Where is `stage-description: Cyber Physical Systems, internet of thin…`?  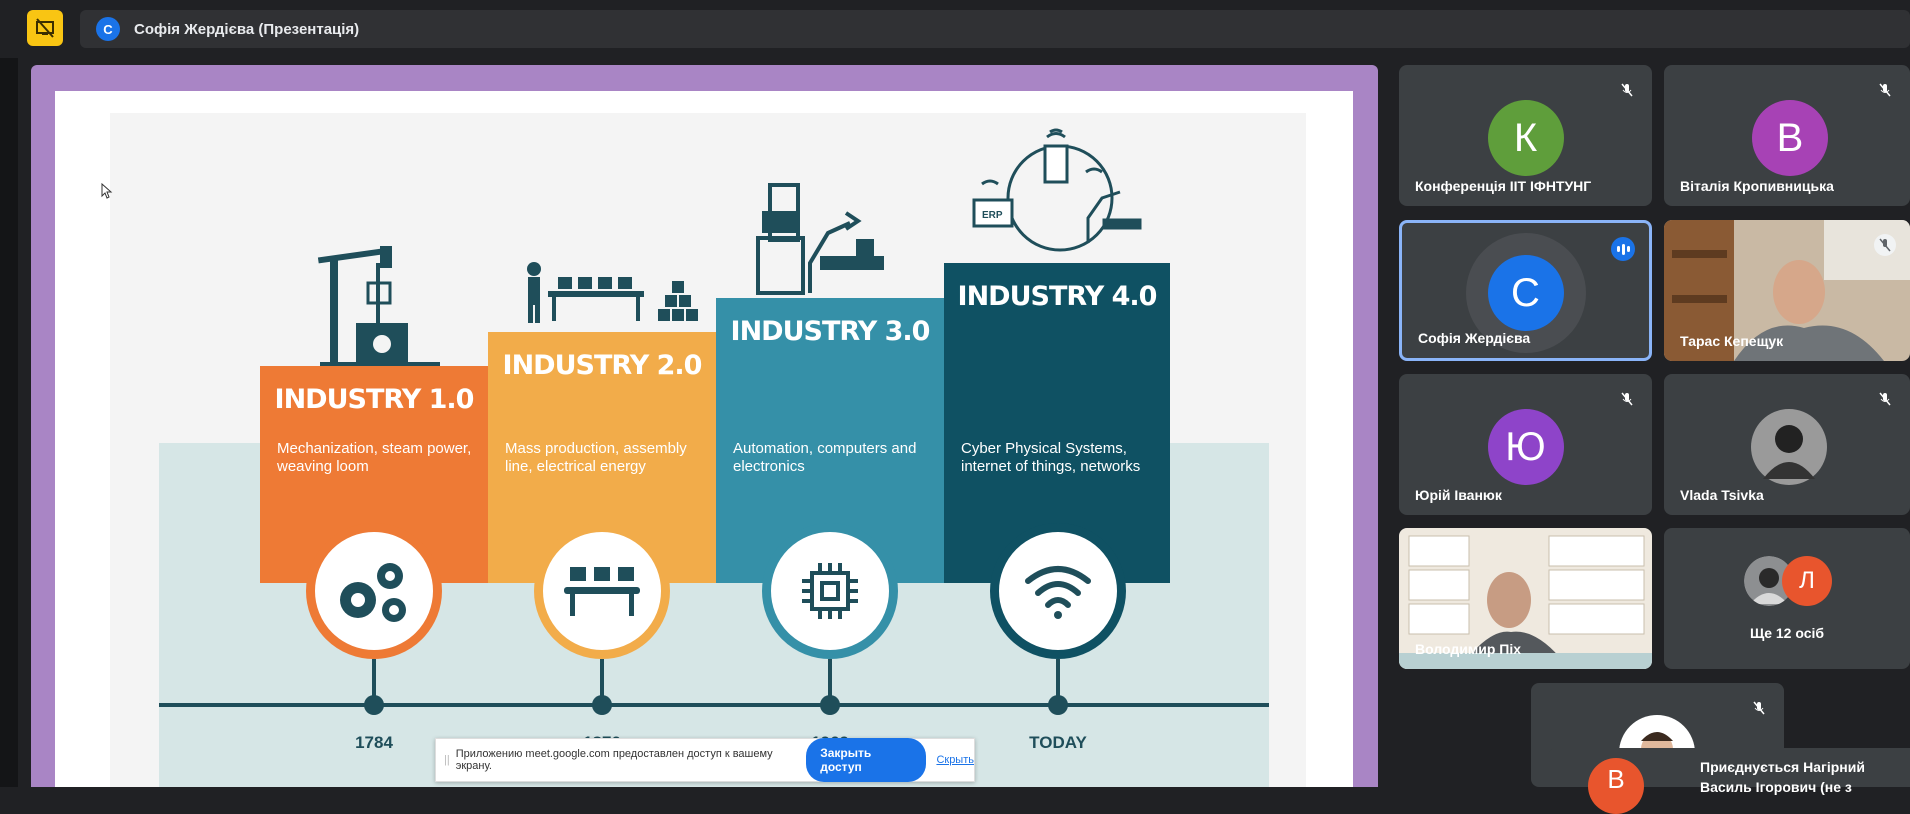
stage-description: Cyber Physical Systems, internet of thin… is located at coordinates (1051, 457).